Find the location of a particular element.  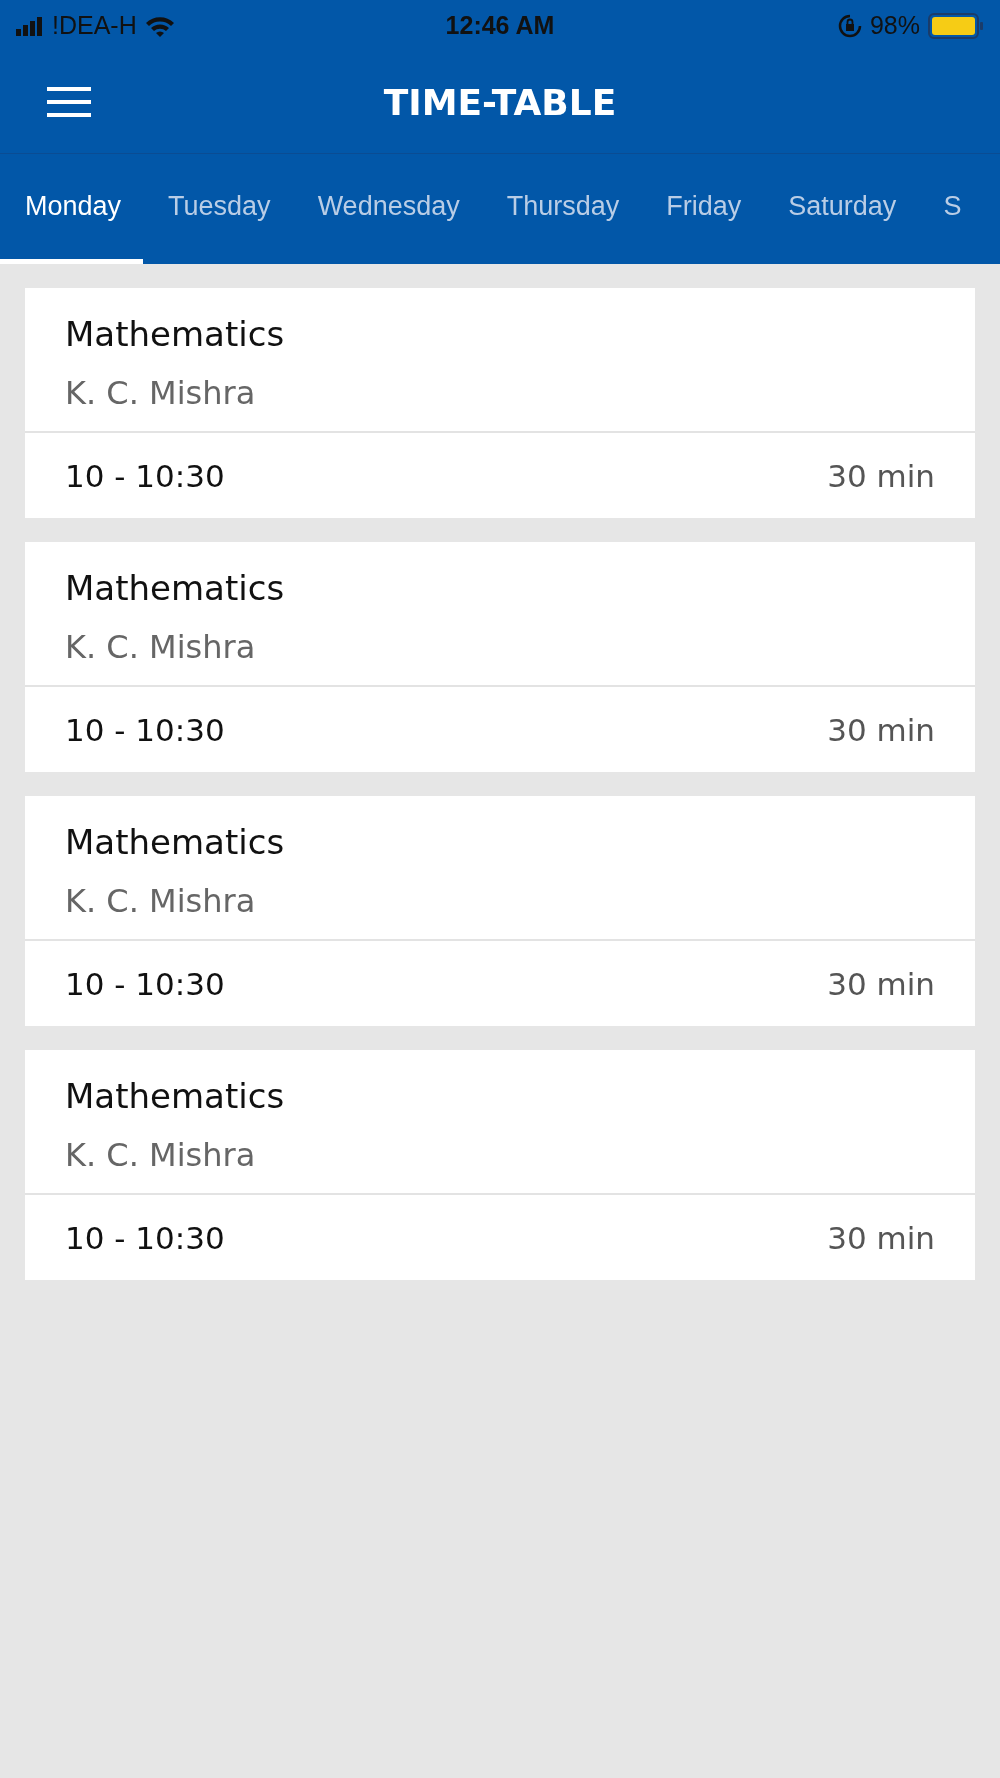

day-tab: Thursday is located at coordinates (561, 209).